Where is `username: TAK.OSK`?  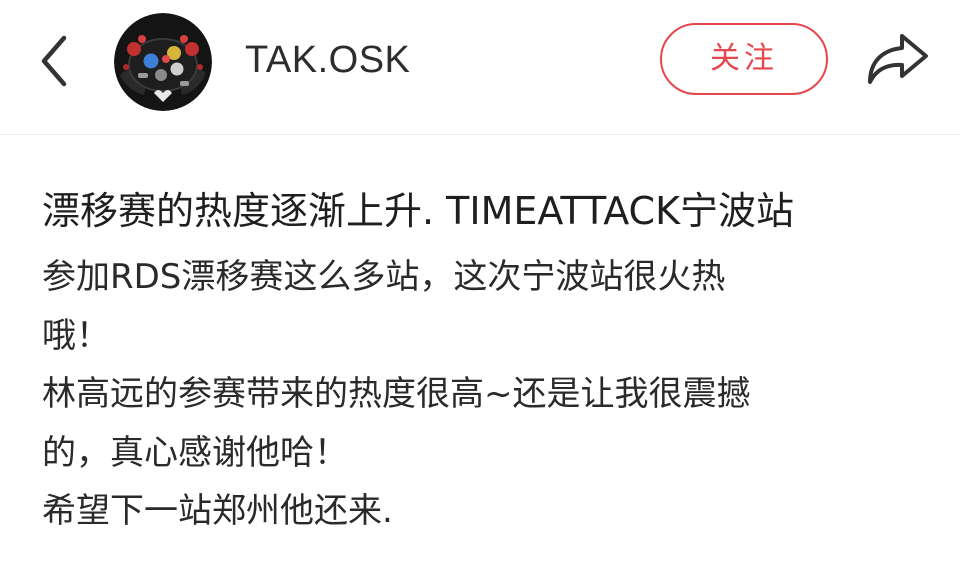 username: TAK.OSK is located at coordinates (327, 60).